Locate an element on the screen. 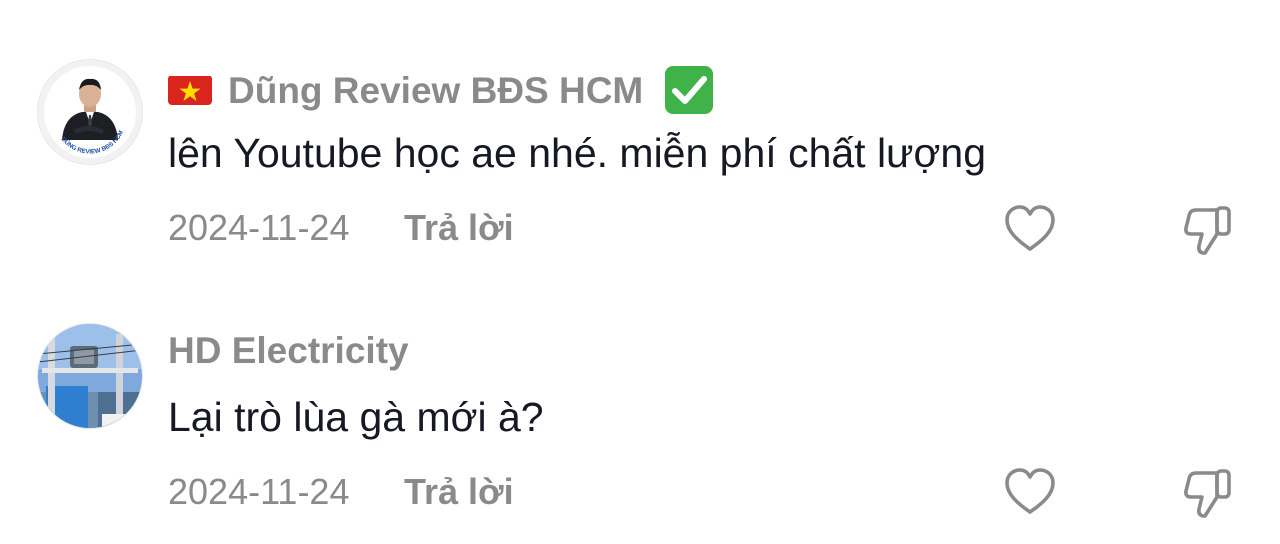 The height and width of the screenshot is (544, 1280). vietnam-flag-icon is located at coordinates (190, 90).